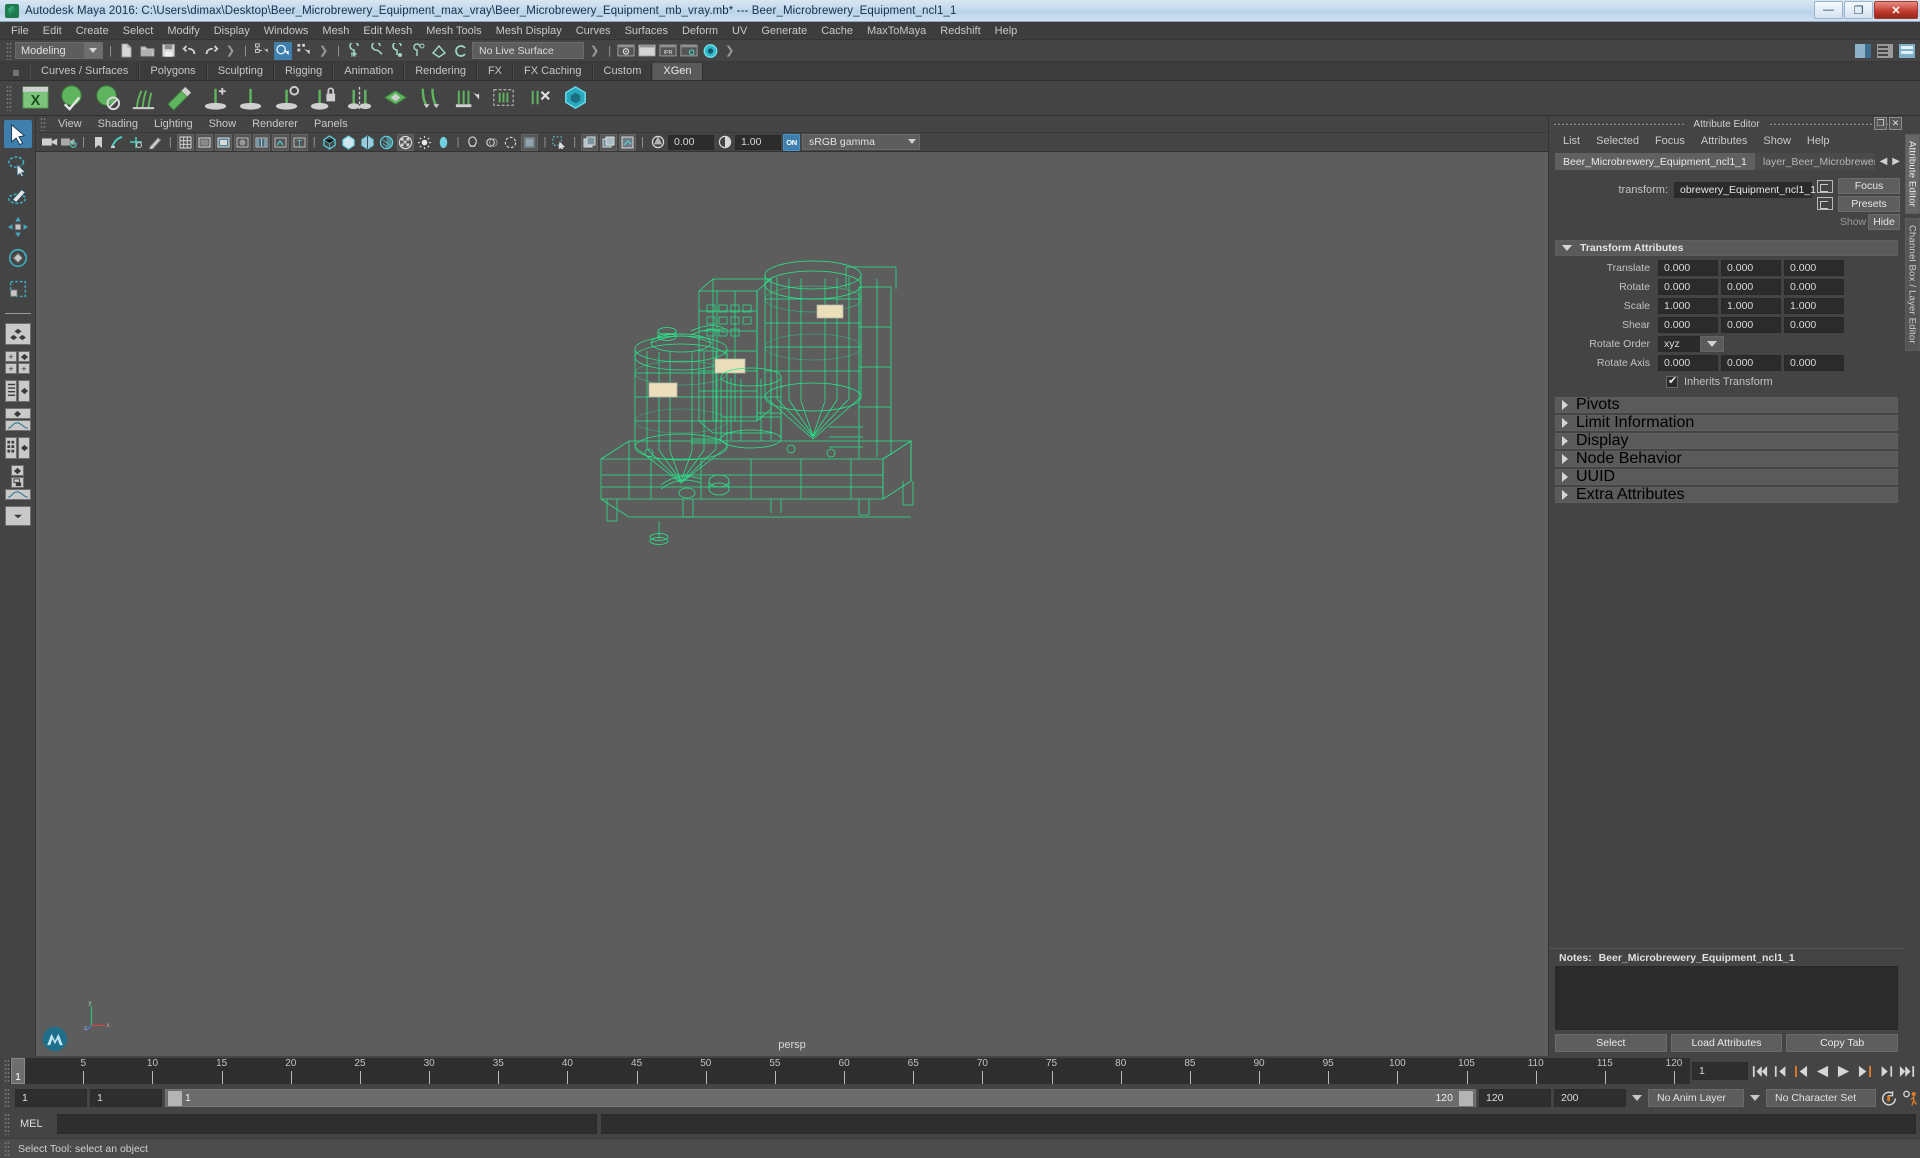 The height and width of the screenshot is (1158, 1920). Describe the element at coordinates (1880, 123) in the screenshot. I see `undock-panel-icon: ❐` at that location.